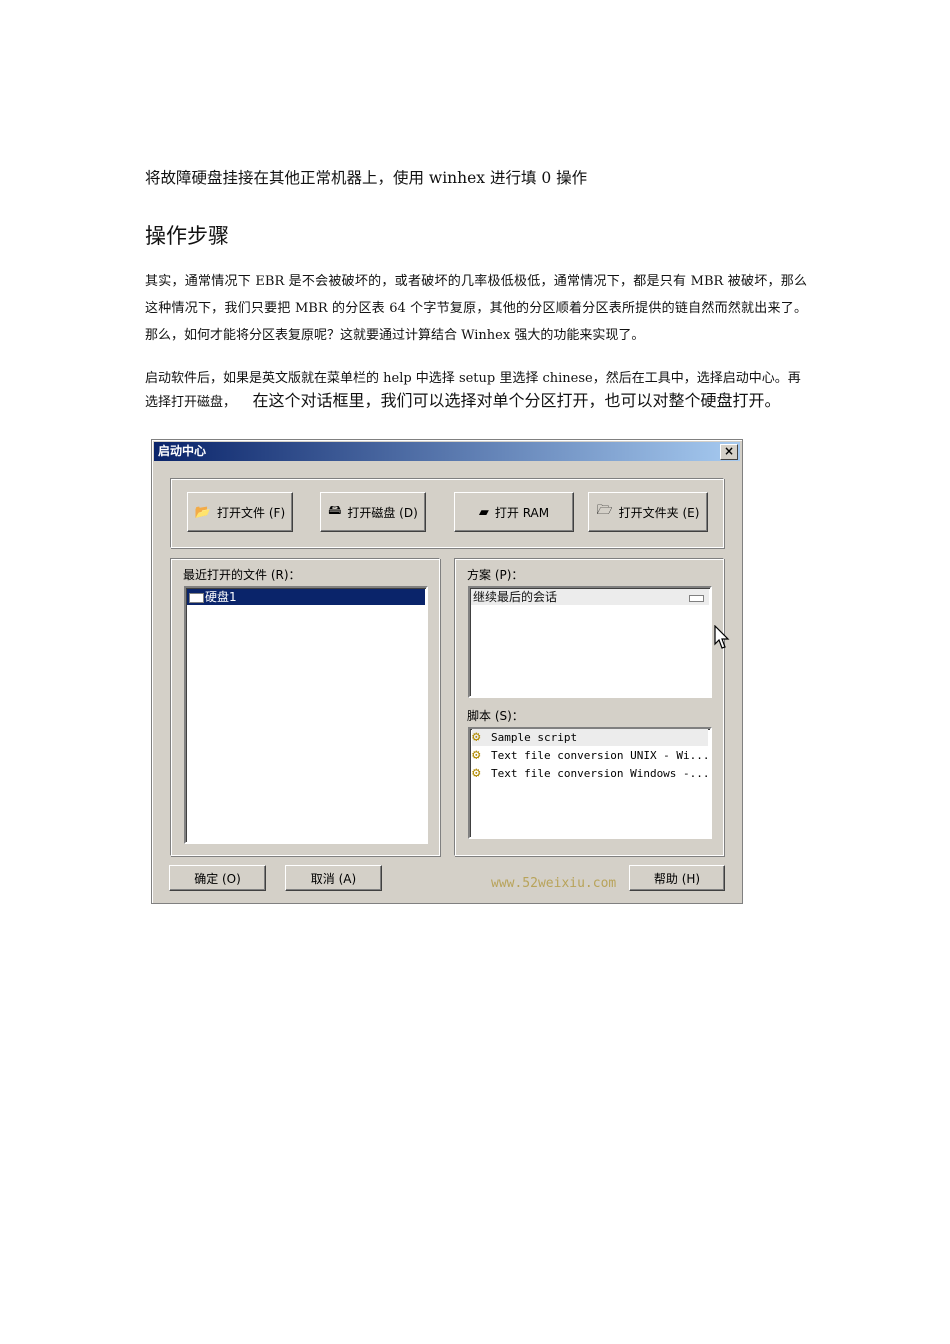  I want to click on close-button: ×, so click(729, 452).